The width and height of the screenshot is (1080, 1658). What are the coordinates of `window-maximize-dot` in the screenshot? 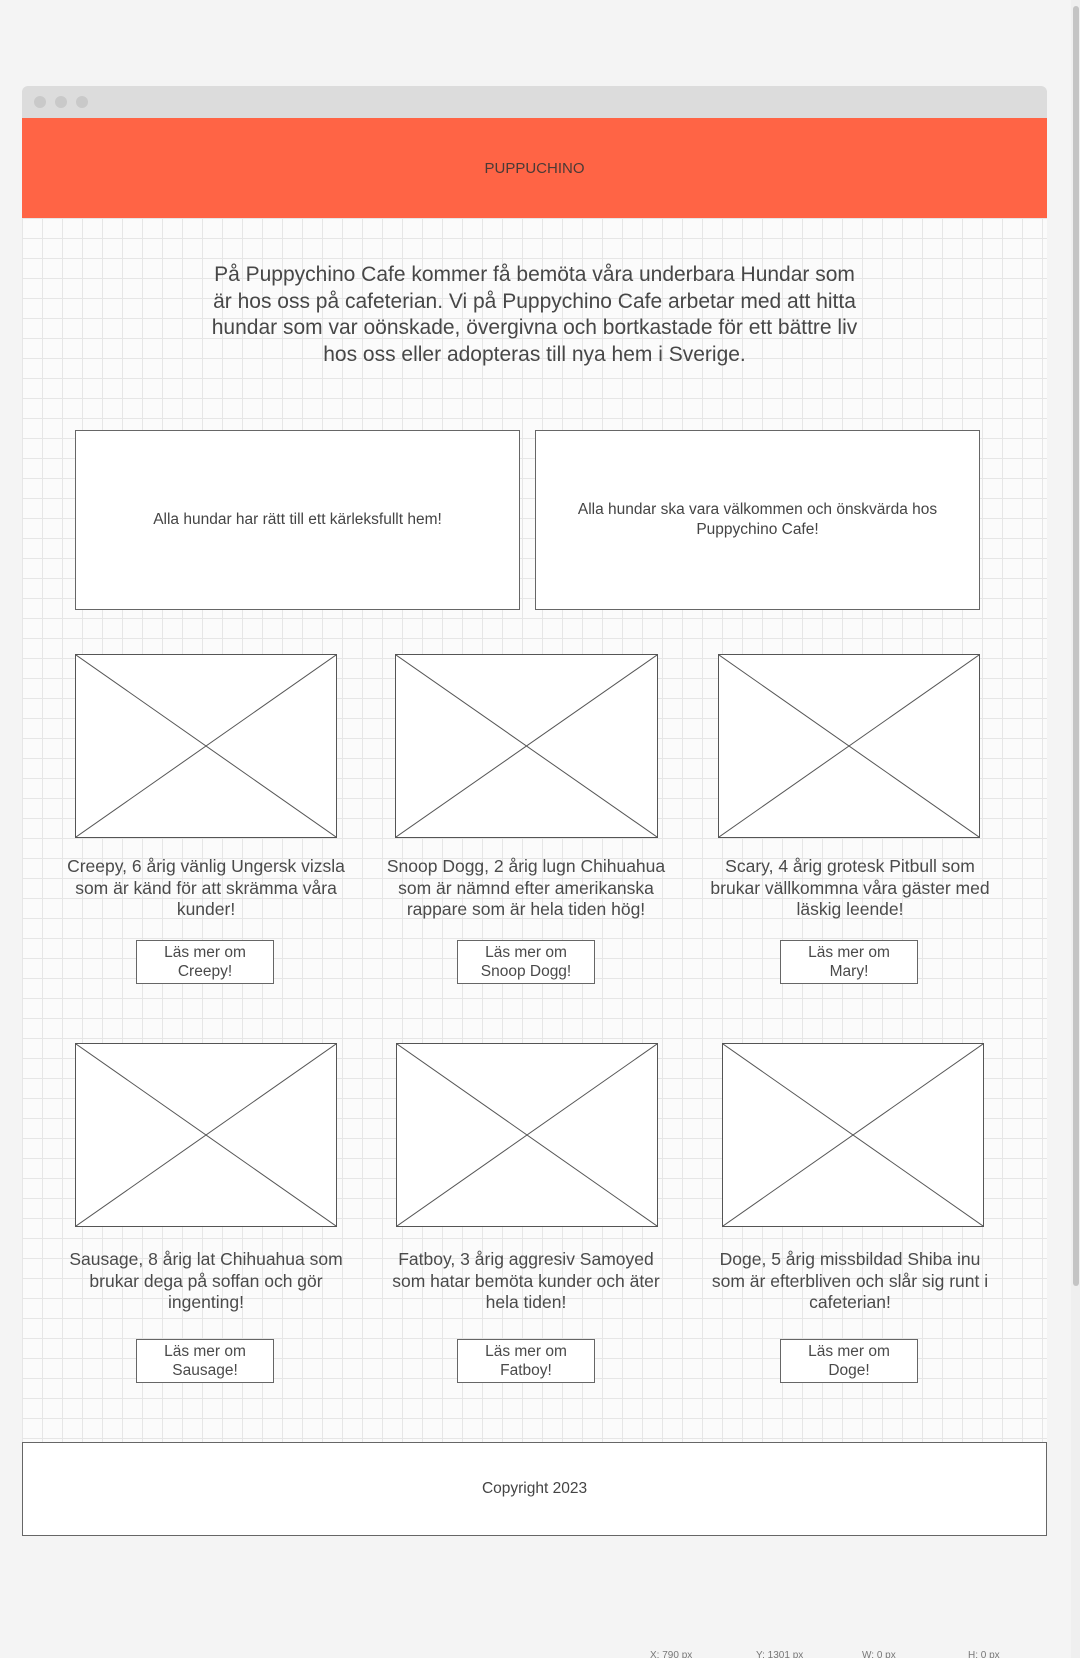 It's located at (82, 102).